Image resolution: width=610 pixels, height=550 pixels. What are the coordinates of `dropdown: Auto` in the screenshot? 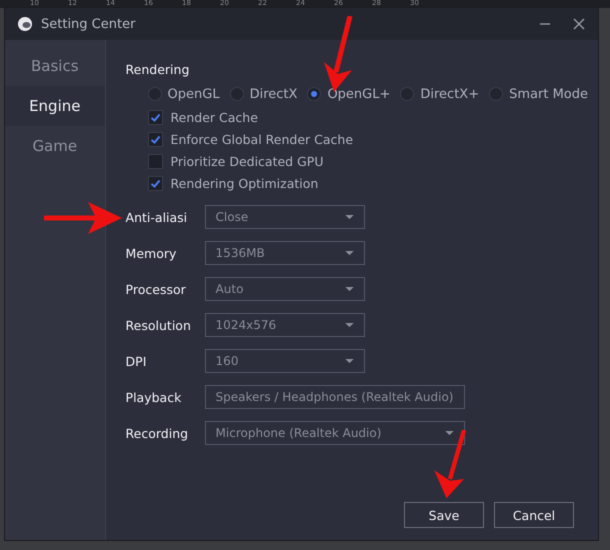 It's located at (284, 289).